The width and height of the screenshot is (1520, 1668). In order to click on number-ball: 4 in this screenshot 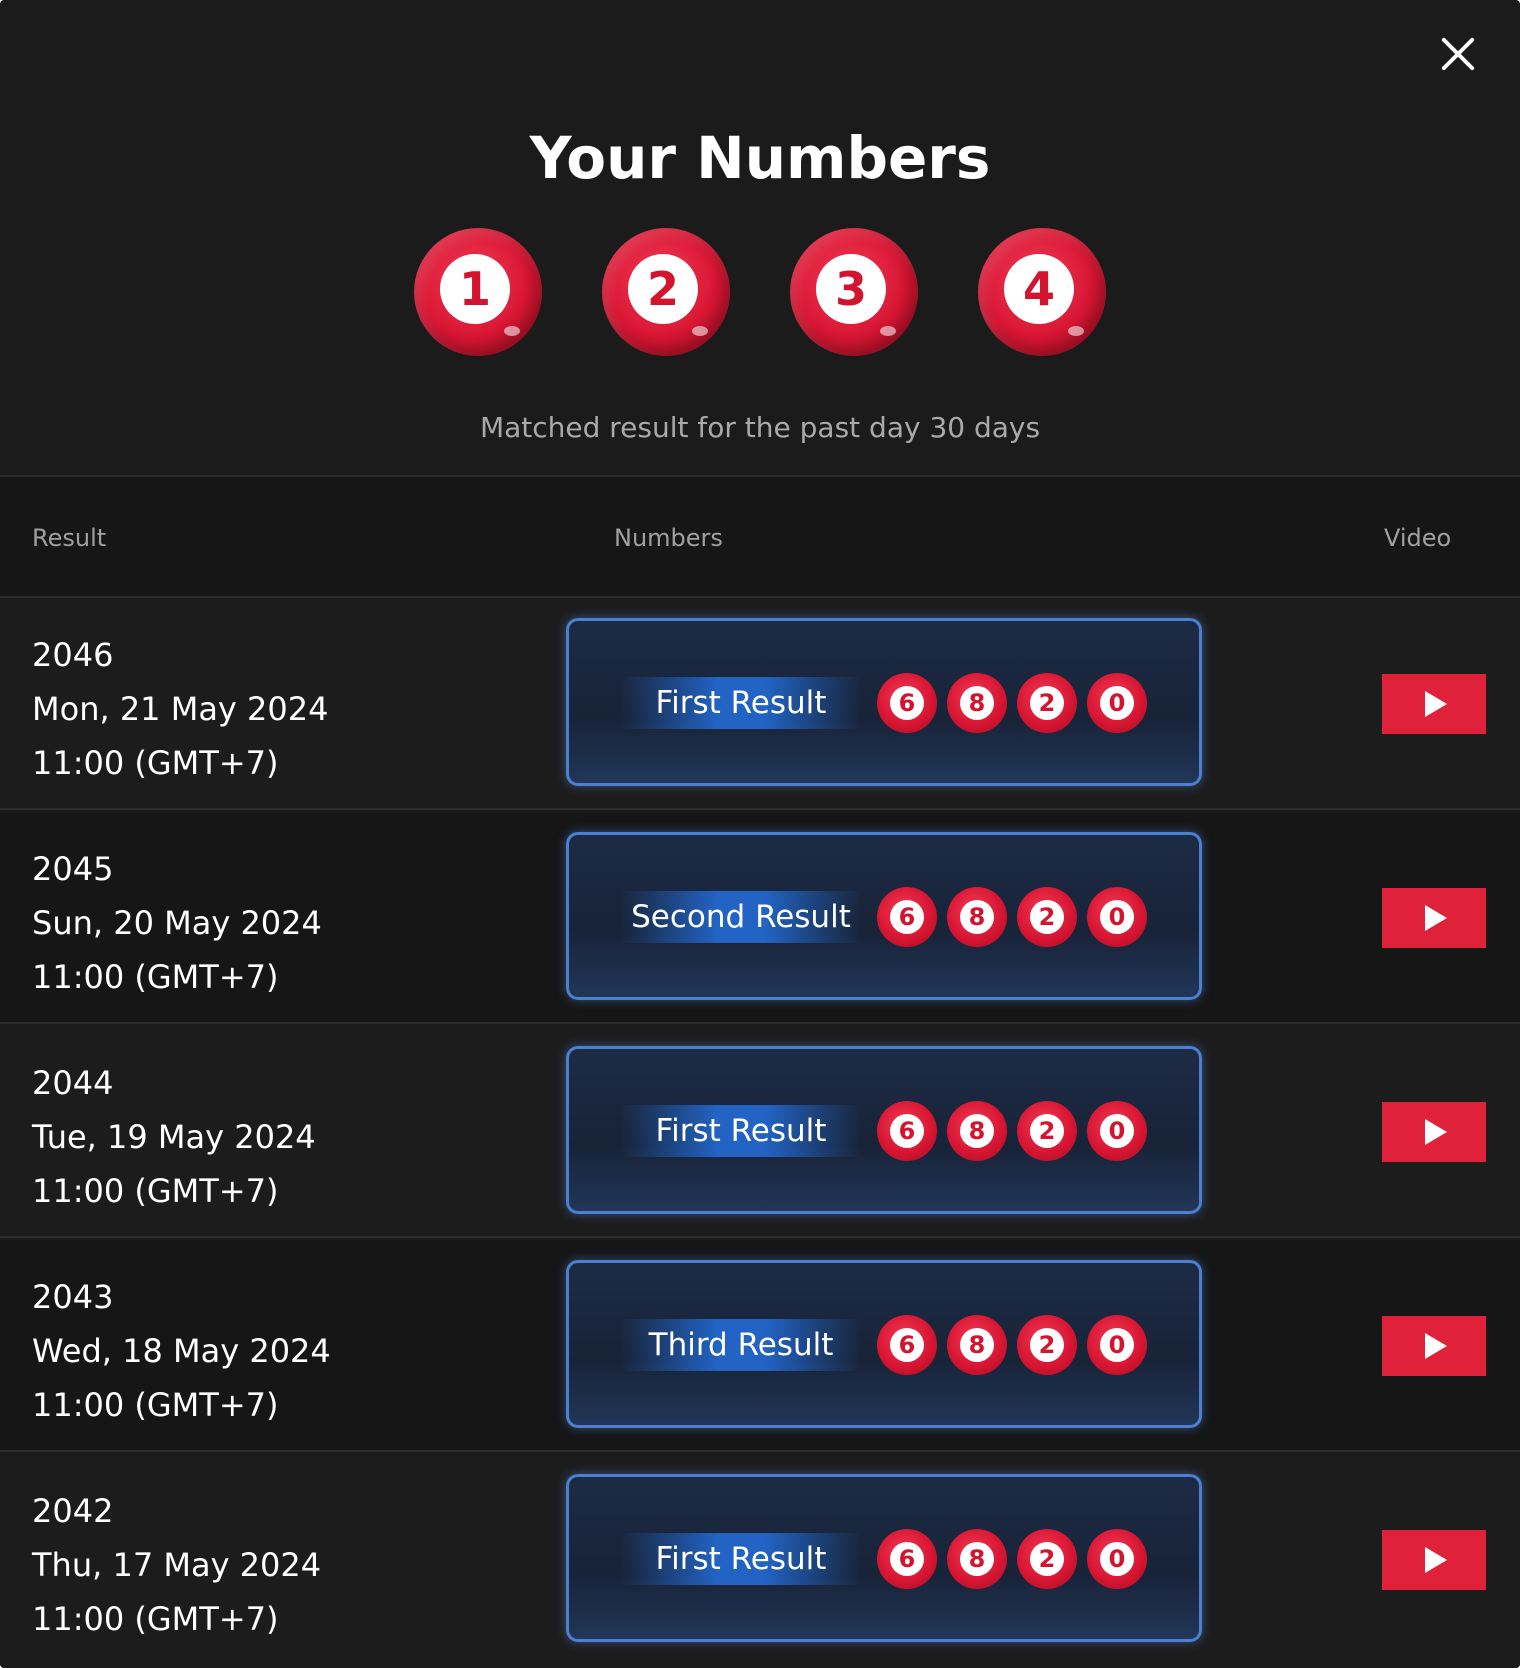, I will do `click(1042, 292)`.